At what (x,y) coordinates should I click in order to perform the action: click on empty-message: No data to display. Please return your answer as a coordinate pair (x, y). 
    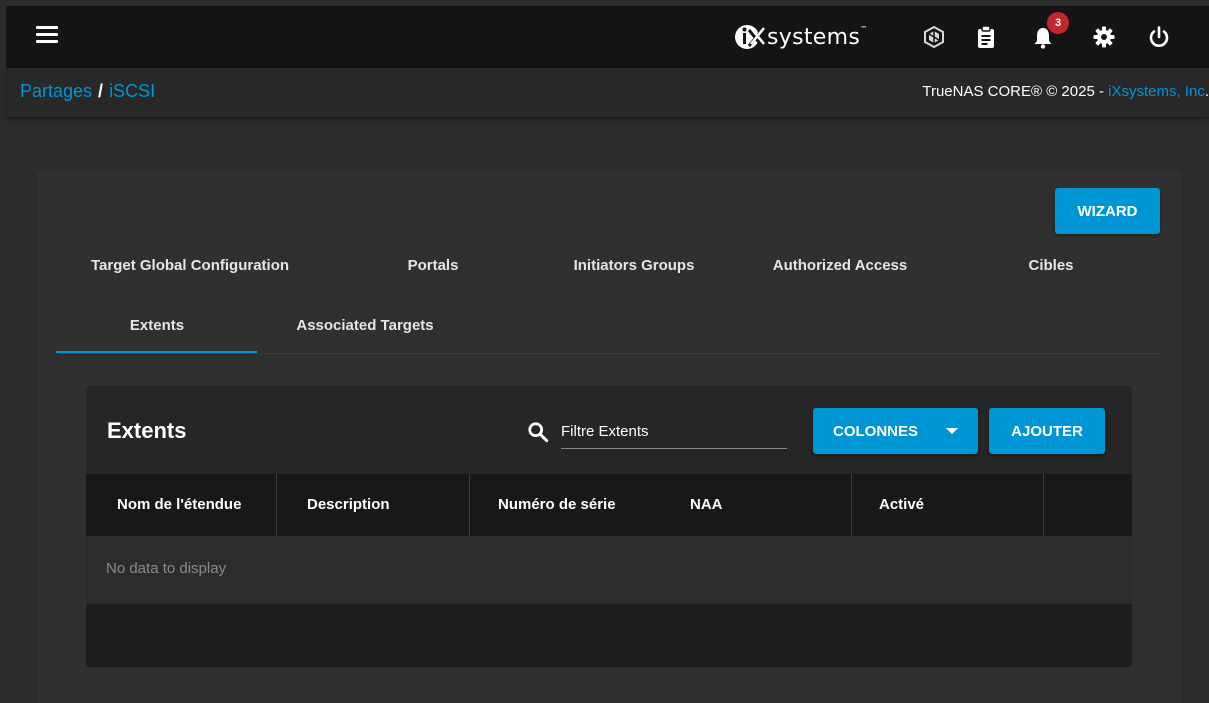
    Looking at the image, I should click on (166, 568).